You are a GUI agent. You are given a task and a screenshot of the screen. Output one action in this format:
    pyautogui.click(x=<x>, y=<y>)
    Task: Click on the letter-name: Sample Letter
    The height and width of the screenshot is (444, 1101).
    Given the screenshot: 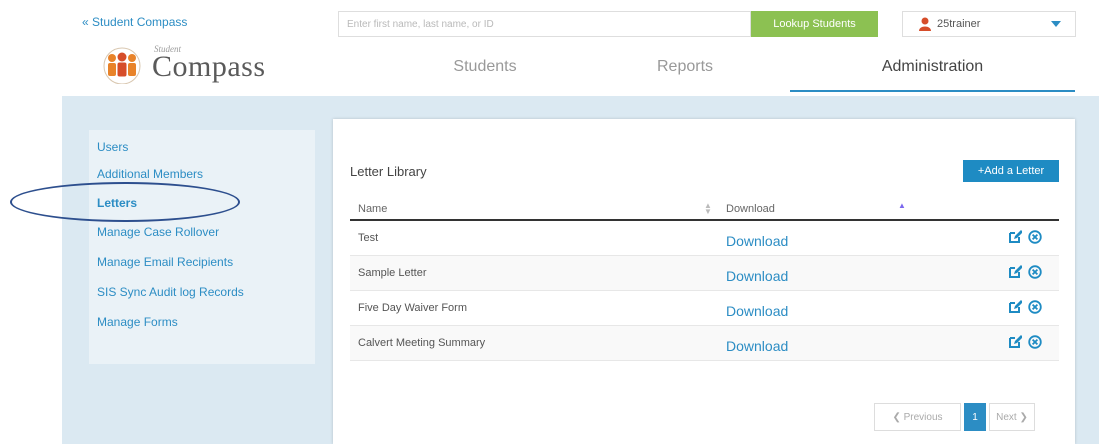 What is the action you would take?
    pyautogui.click(x=392, y=273)
    